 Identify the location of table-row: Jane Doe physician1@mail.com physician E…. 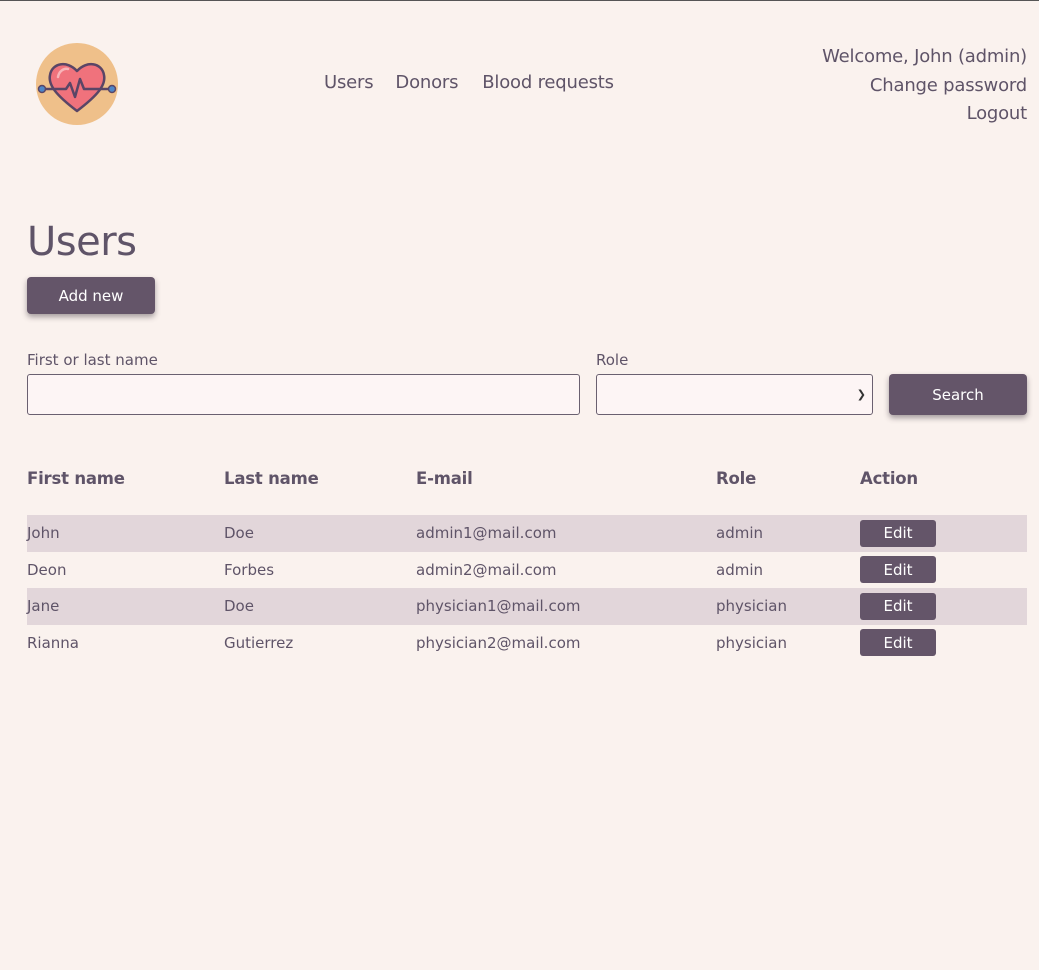
(527, 606).